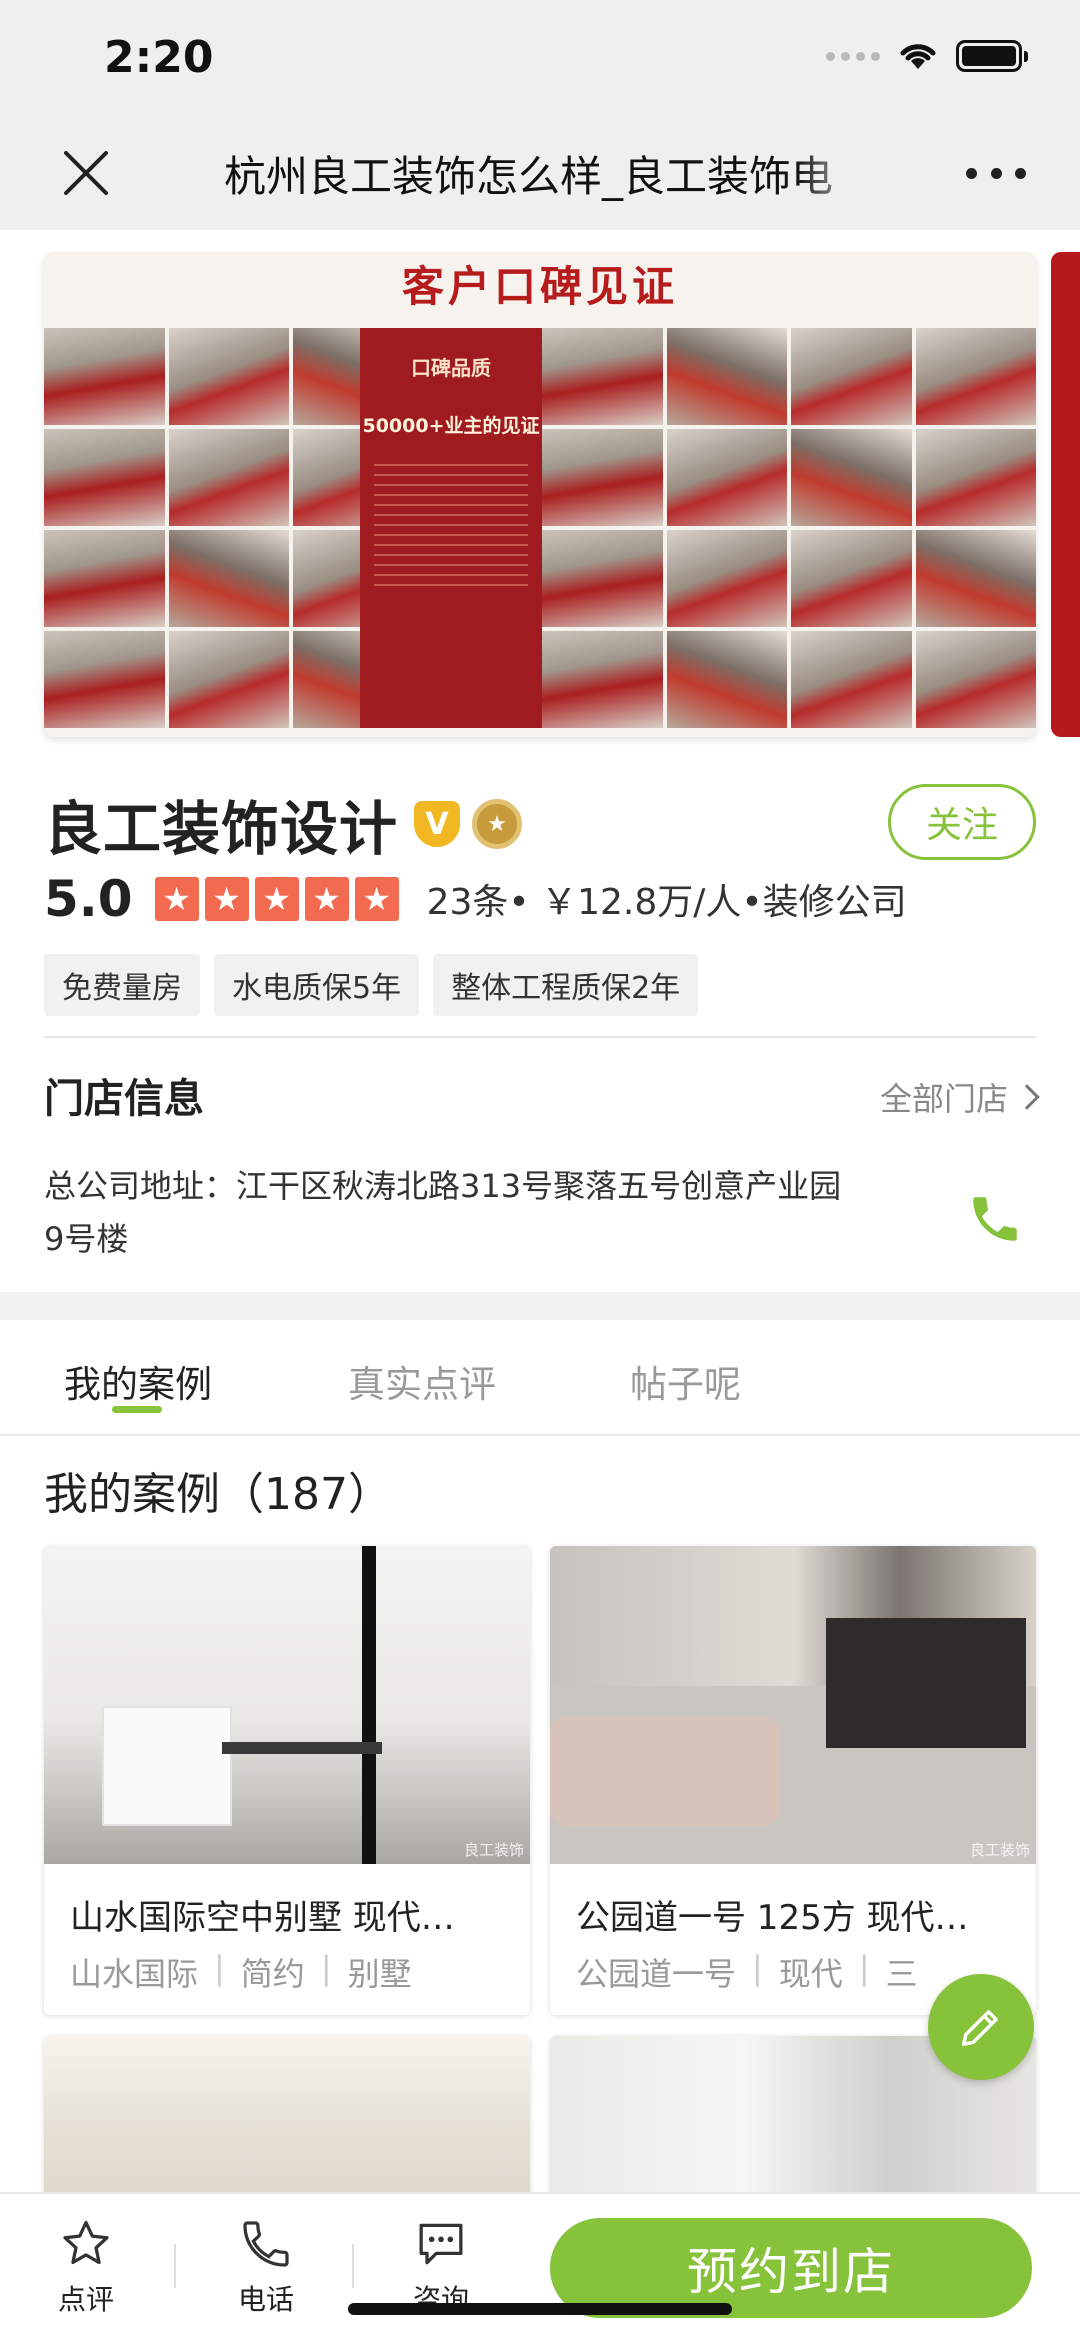 The image size is (1080, 2337). I want to click on banner-center-subtitle: 50000+业主的见证, so click(451, 426).